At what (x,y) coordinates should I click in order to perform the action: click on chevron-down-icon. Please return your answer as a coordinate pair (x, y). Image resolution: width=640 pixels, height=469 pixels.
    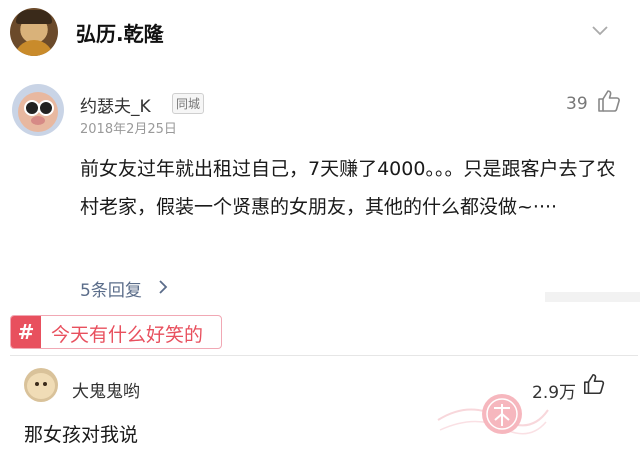
    Looking at the image, I should click on (600, 30).